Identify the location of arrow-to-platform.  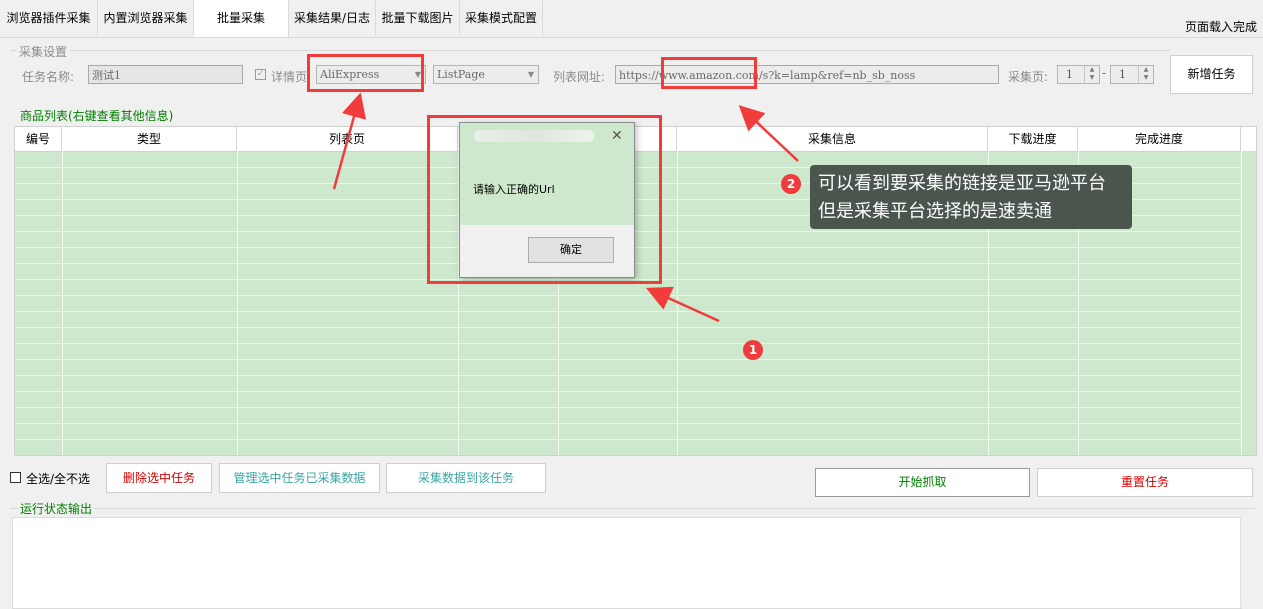
(349, 141).